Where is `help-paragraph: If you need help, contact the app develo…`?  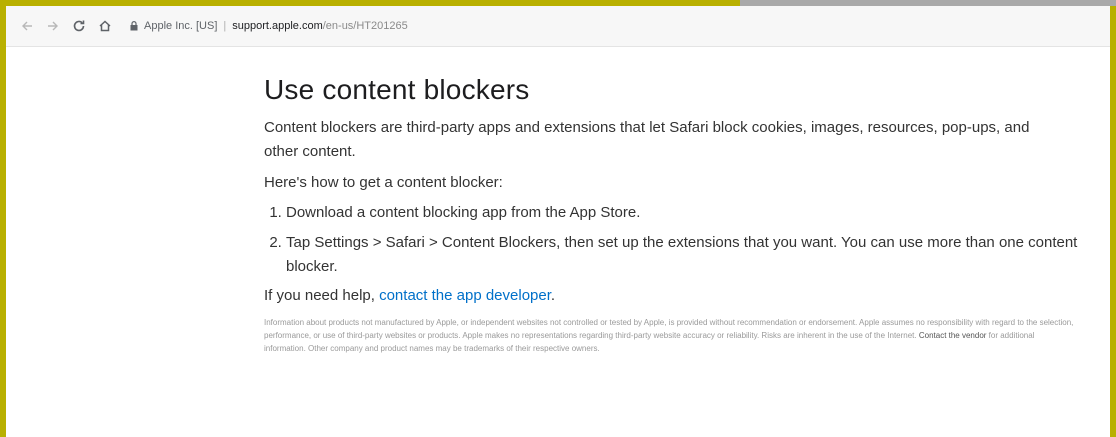 help-paragraph: If you need help, contact the app develo… is located at coordinates (674, 295).